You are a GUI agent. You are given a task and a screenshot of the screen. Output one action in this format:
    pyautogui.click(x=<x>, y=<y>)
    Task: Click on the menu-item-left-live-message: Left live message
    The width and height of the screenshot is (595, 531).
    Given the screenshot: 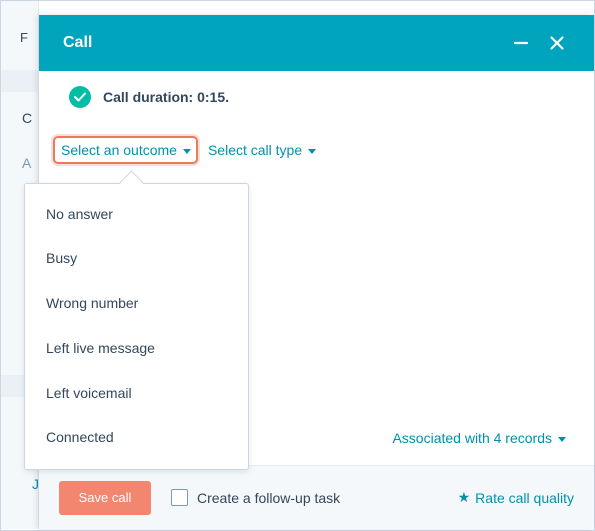 What is the action you would take?
    pyautogui.click(x=100, y=348)
    